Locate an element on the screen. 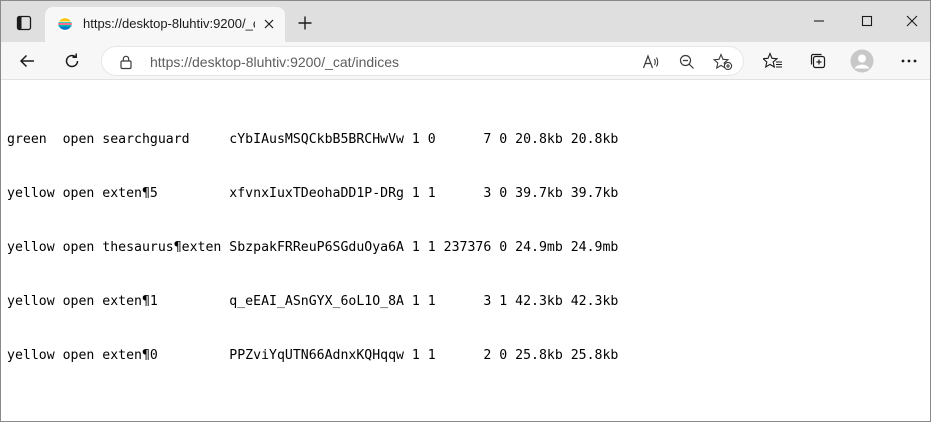  favorites-icon is located at coordinates (772, 60).